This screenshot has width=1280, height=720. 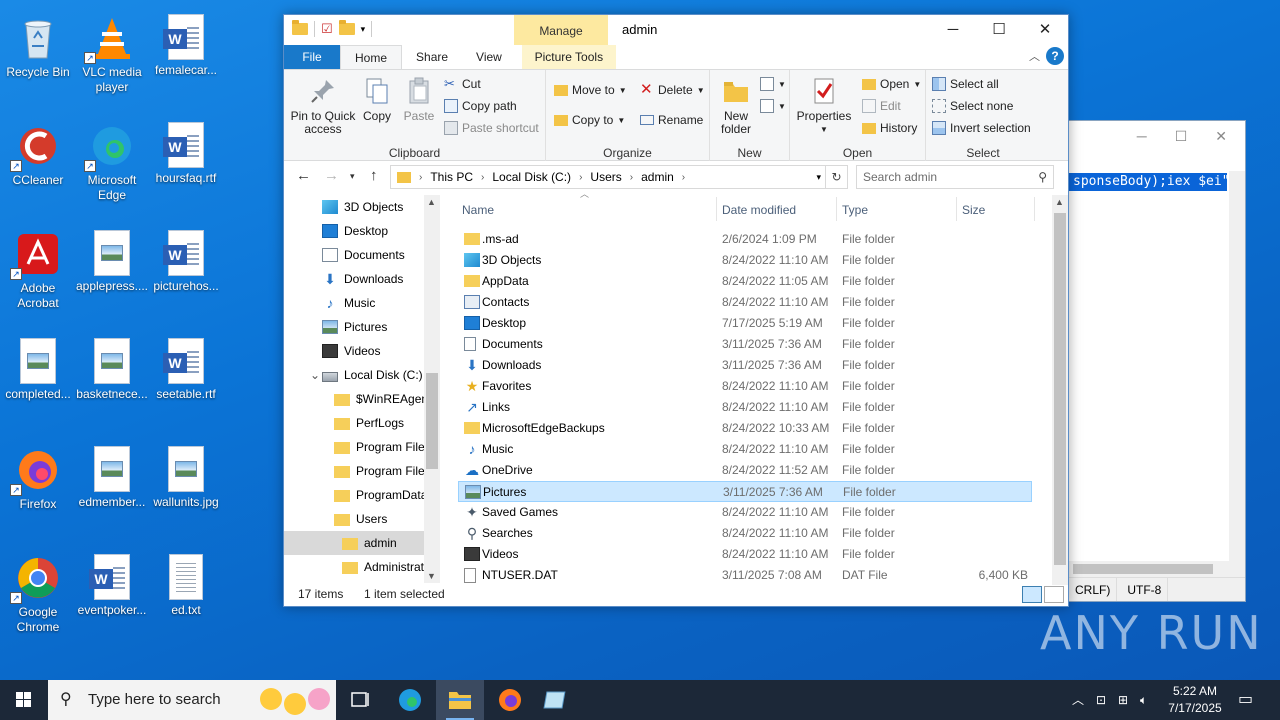 I want to click on nav-item: $WinREAgent, so click(x=357, y=399).